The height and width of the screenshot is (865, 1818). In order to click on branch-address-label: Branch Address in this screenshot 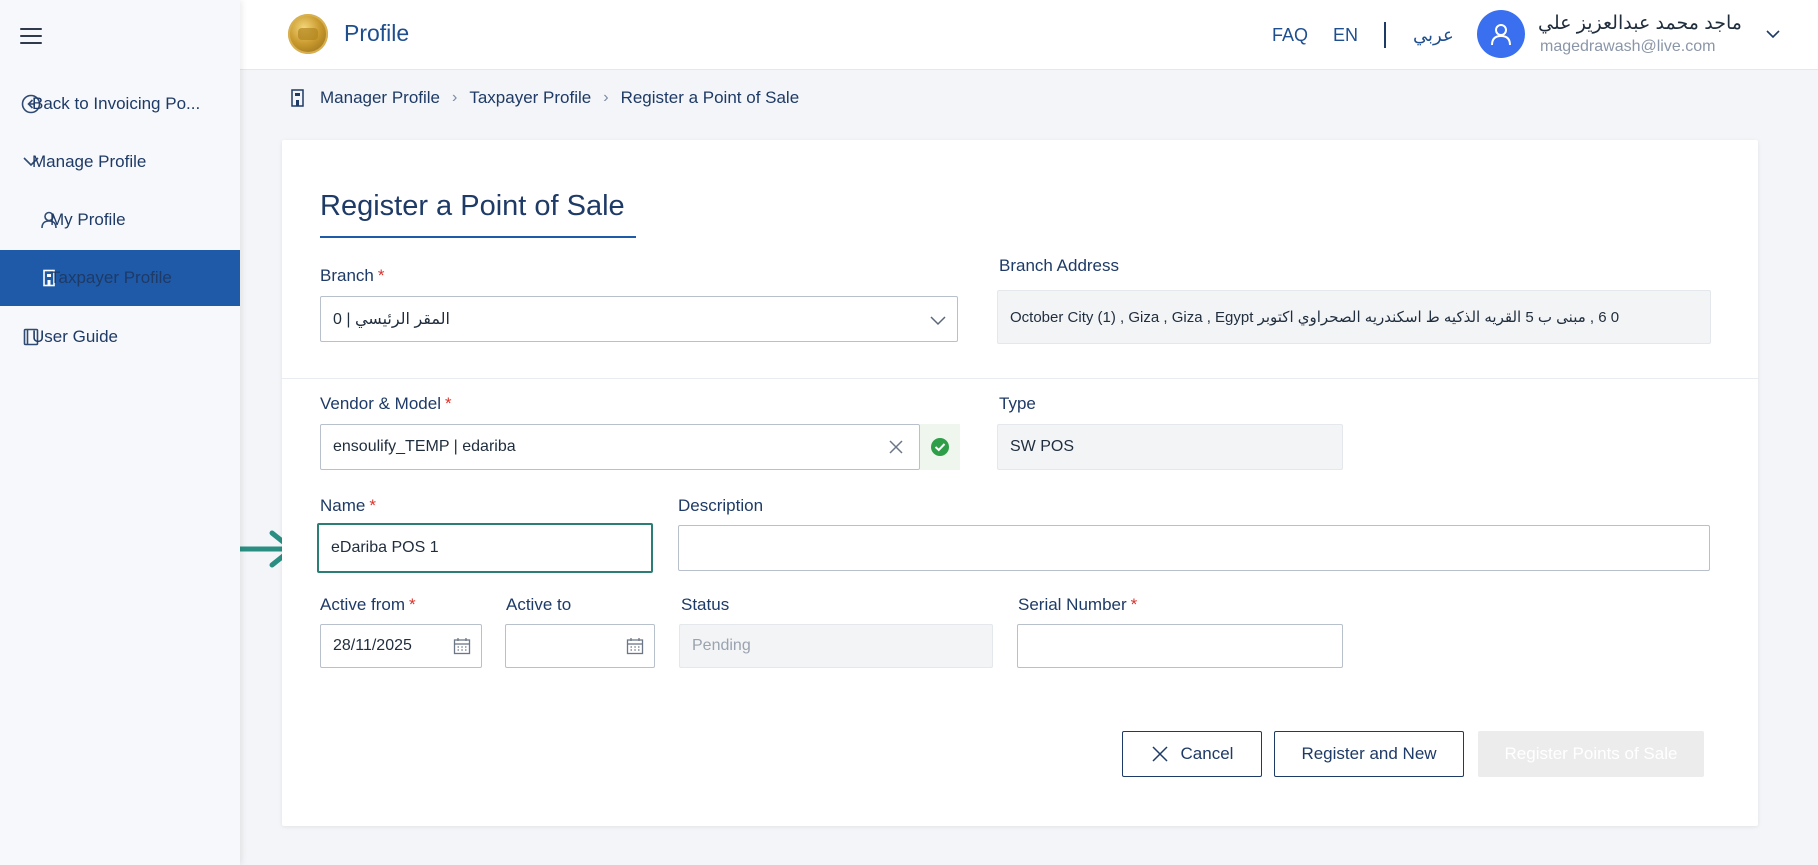, I will do `click(1059, 265)`.